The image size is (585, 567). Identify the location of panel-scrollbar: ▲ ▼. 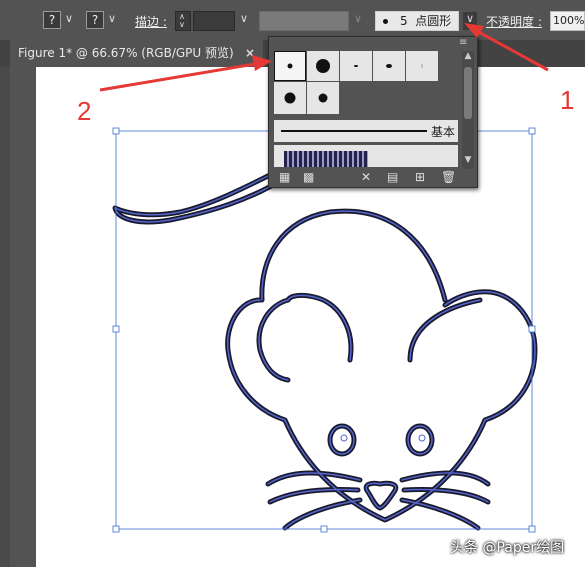
(468, 110).